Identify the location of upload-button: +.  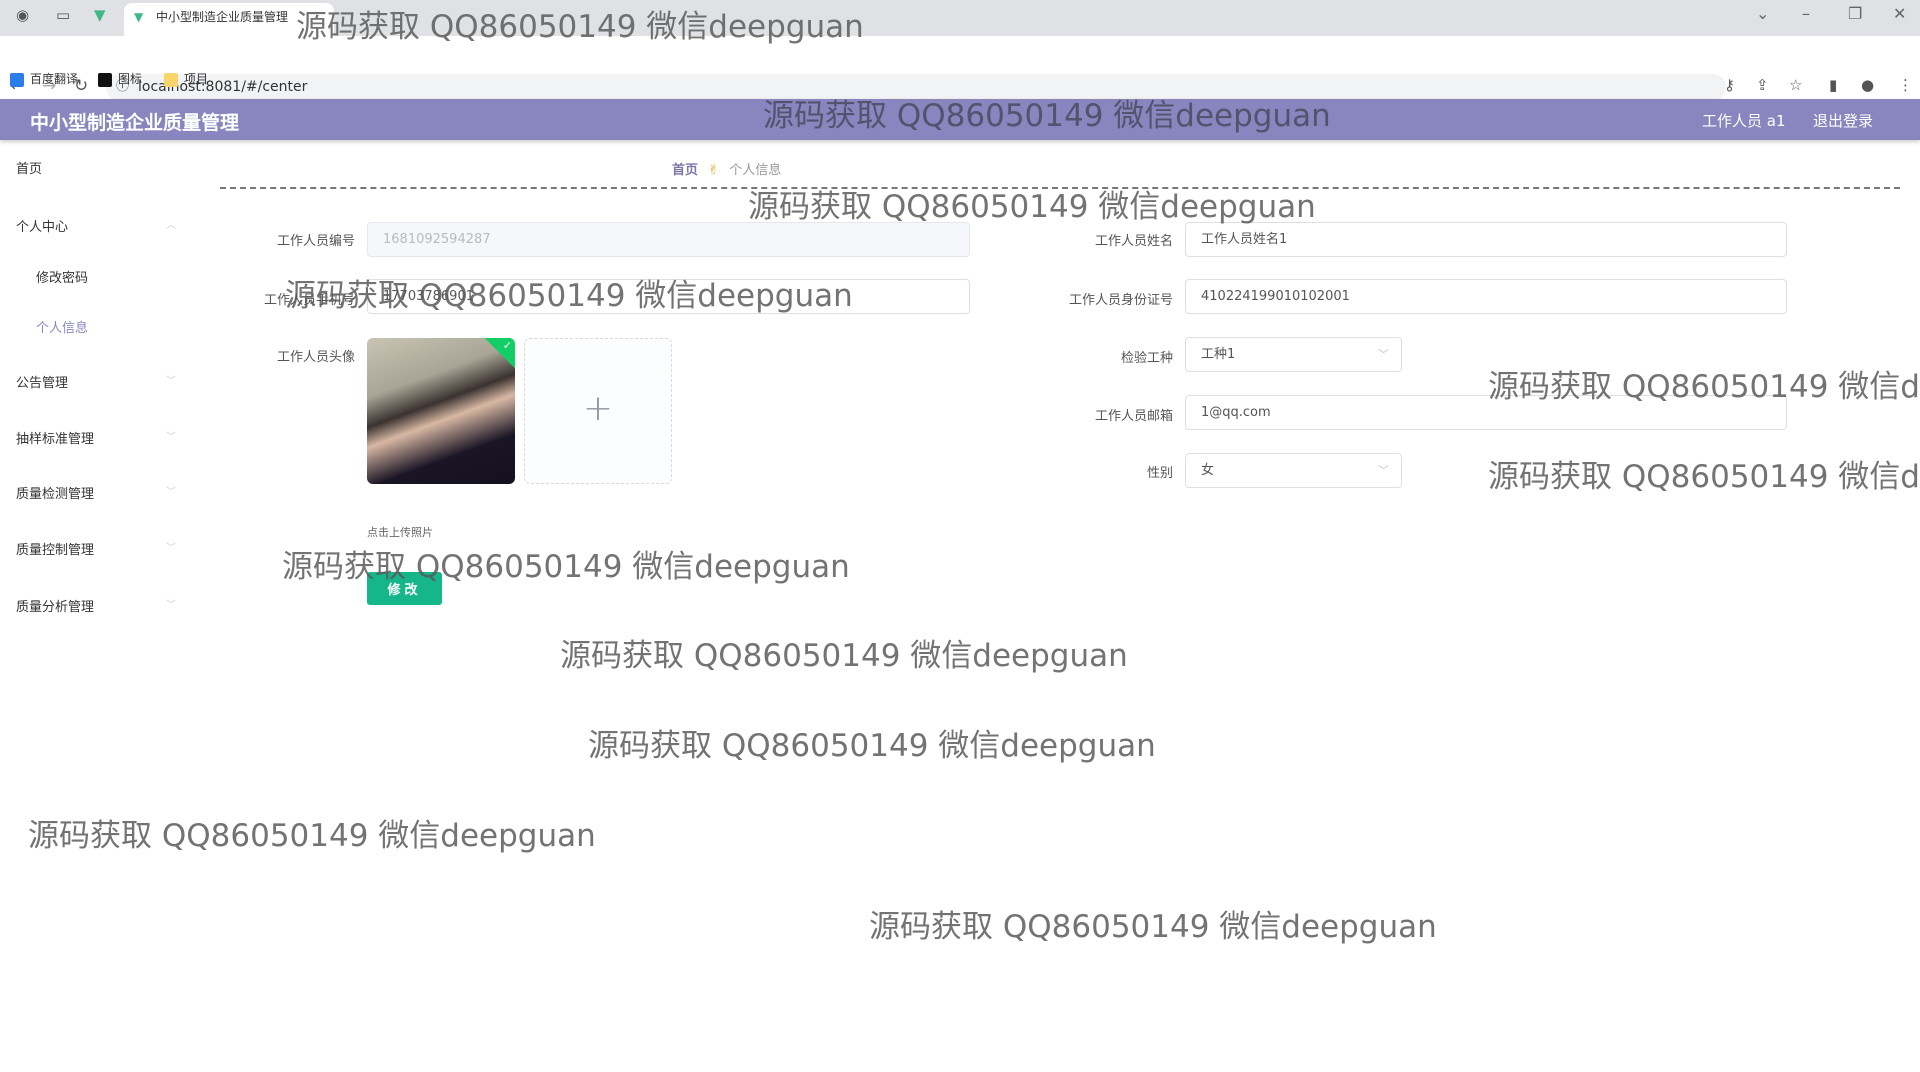
(598, 411).